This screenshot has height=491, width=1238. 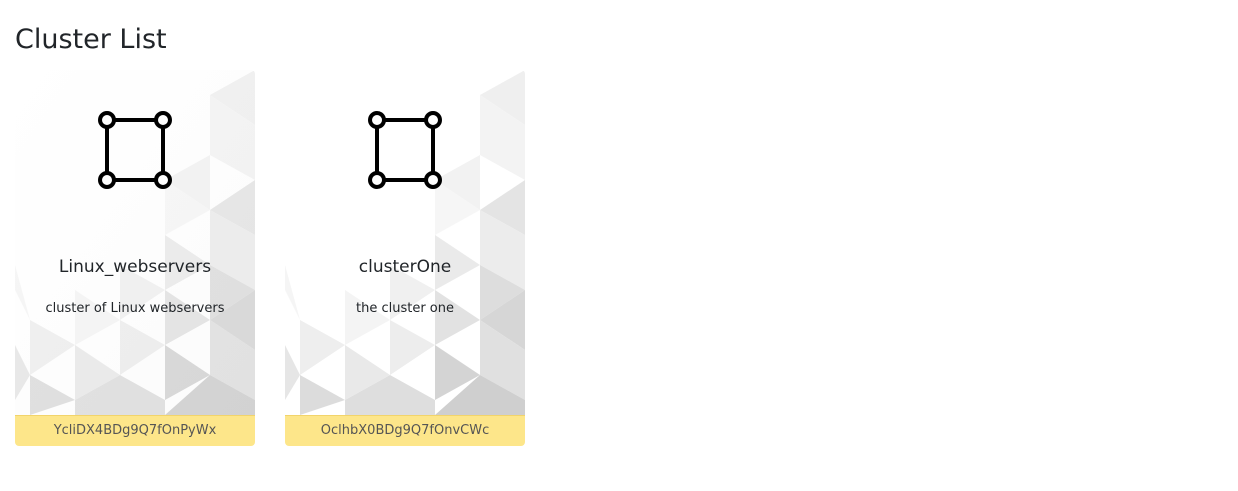 What do you see at coordinates (91, 39) in the screenshot?
I see `page-title: Cluster List` at bounding box center [91, 39].